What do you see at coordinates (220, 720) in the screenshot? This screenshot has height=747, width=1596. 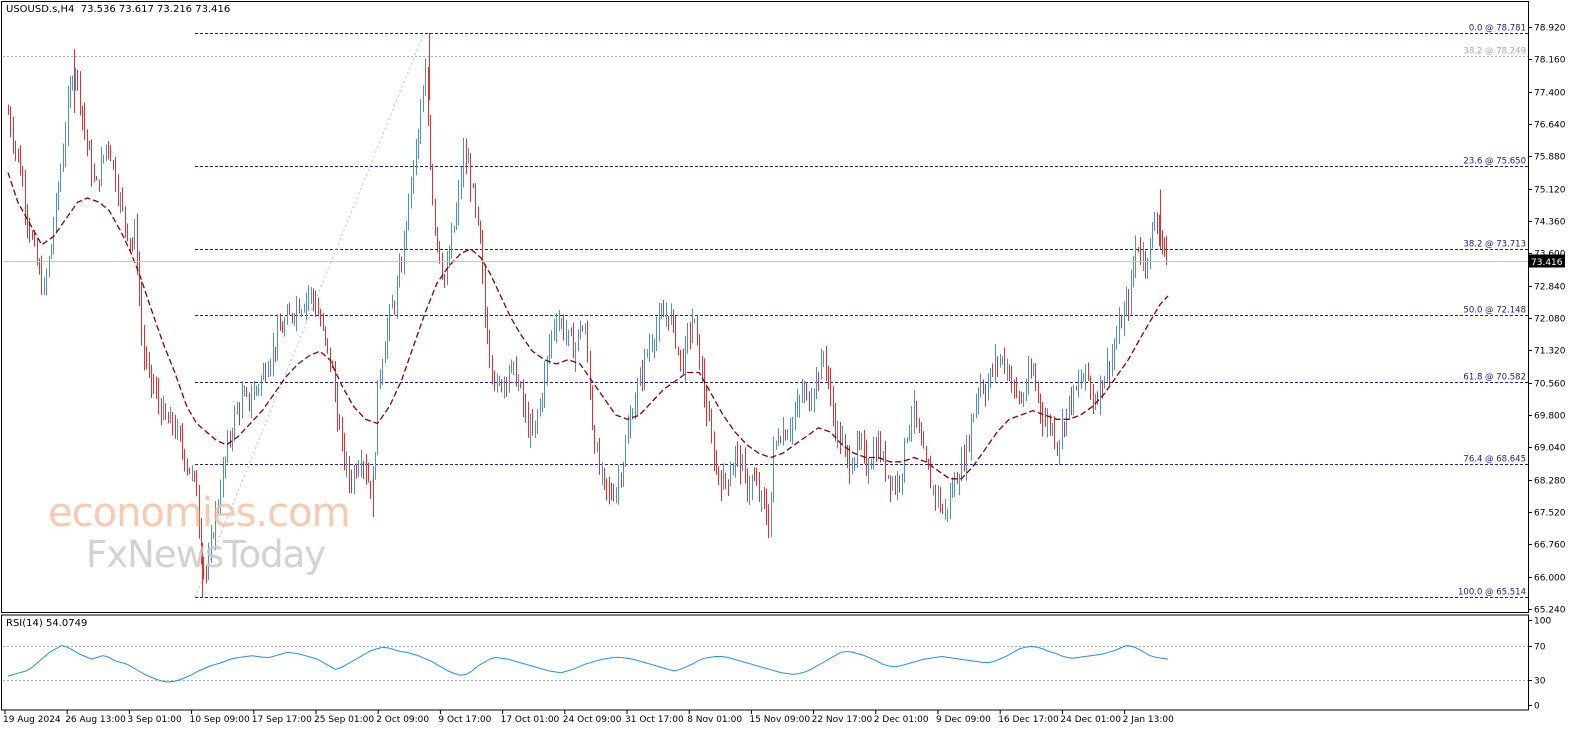 I see `x-axis-tick-label: 10 Sep 09:00` at bounding box center [220, 720].